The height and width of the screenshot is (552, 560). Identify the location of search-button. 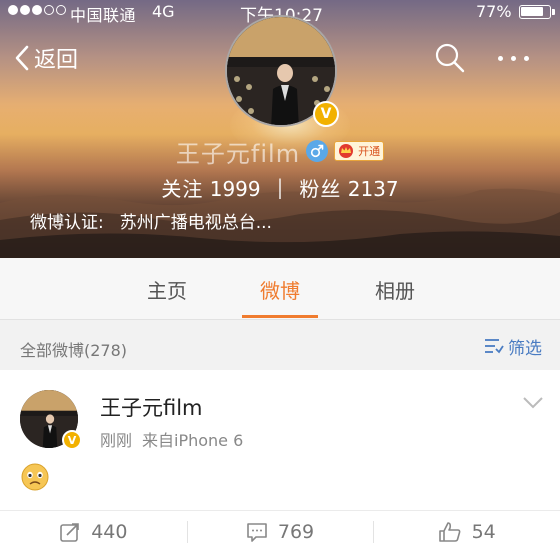
(450, 58).